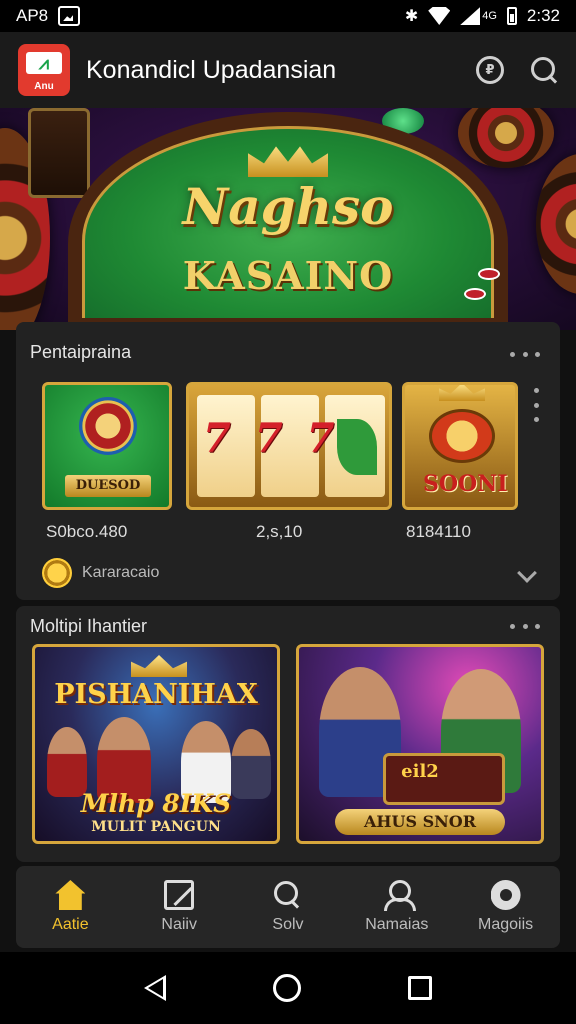 Image resolution: width=576 pixels, height=1024 pixels. I want to click on tile-caption: MULIT PANGUN, so click(156, 827).